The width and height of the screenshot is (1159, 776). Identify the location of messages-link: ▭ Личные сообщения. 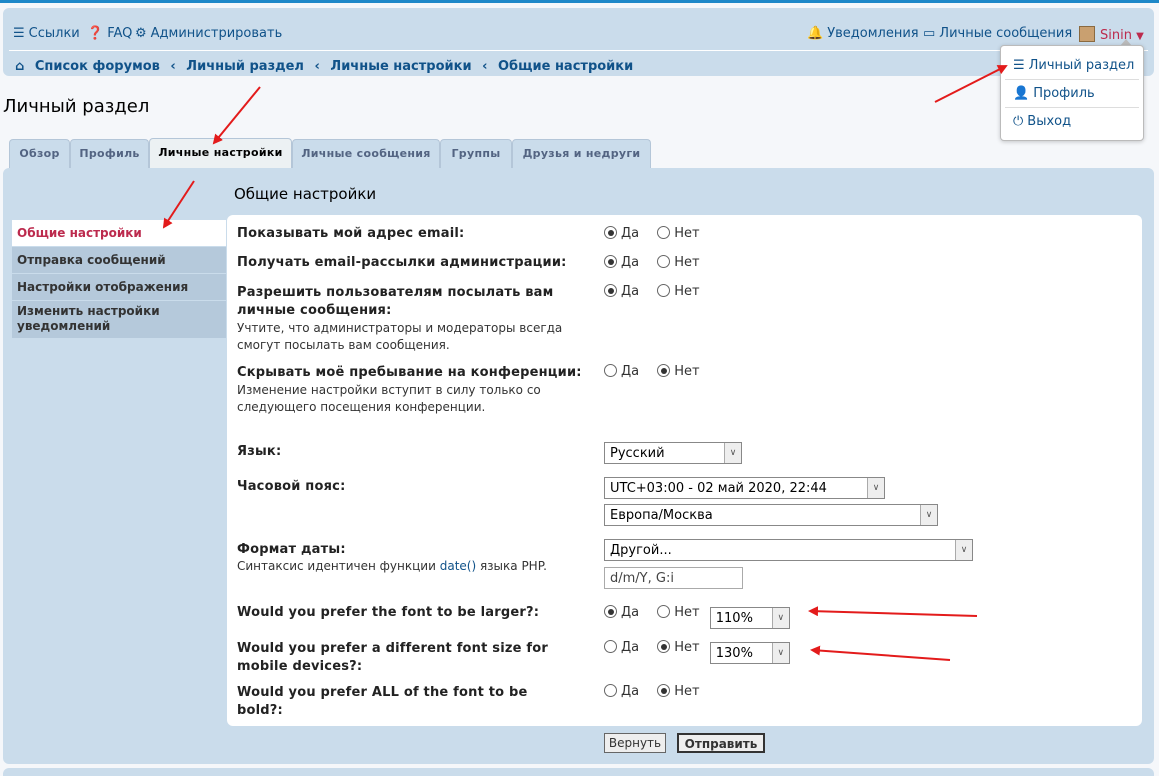
(997, 33).